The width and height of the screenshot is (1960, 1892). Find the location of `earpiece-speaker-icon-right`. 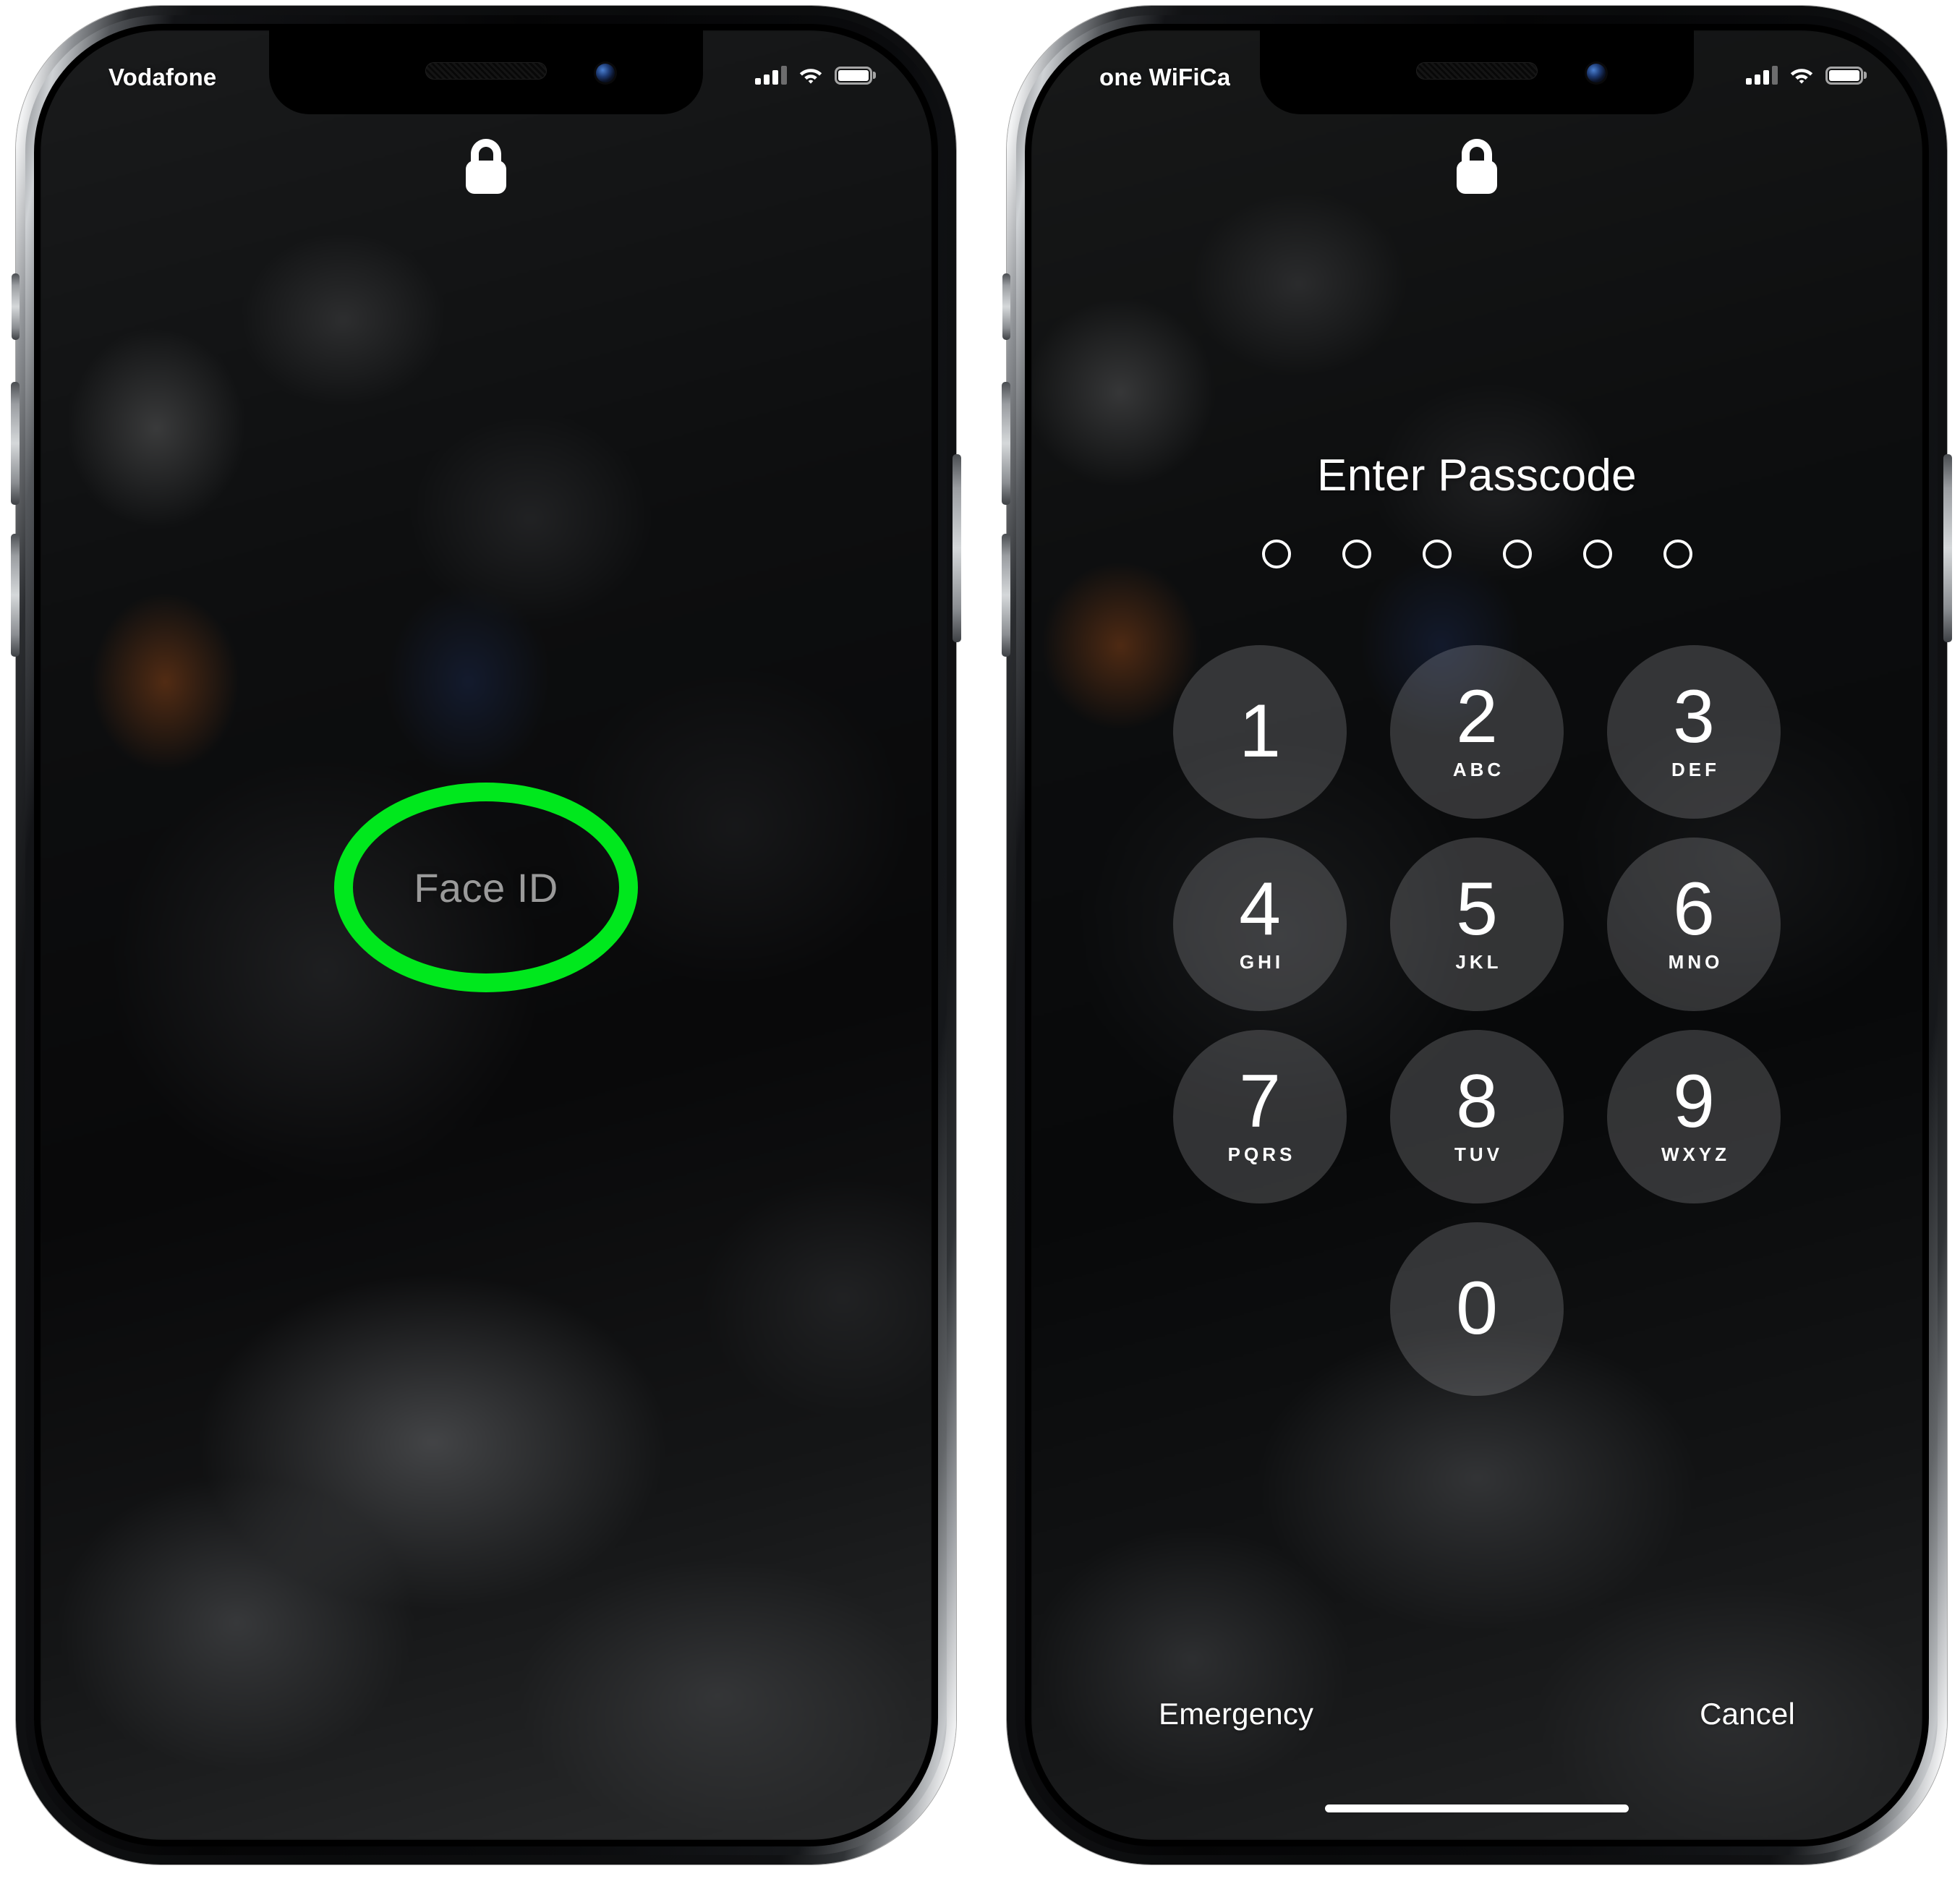

earpiece-speaker-icon-right is located at coordinates (1477, 71).